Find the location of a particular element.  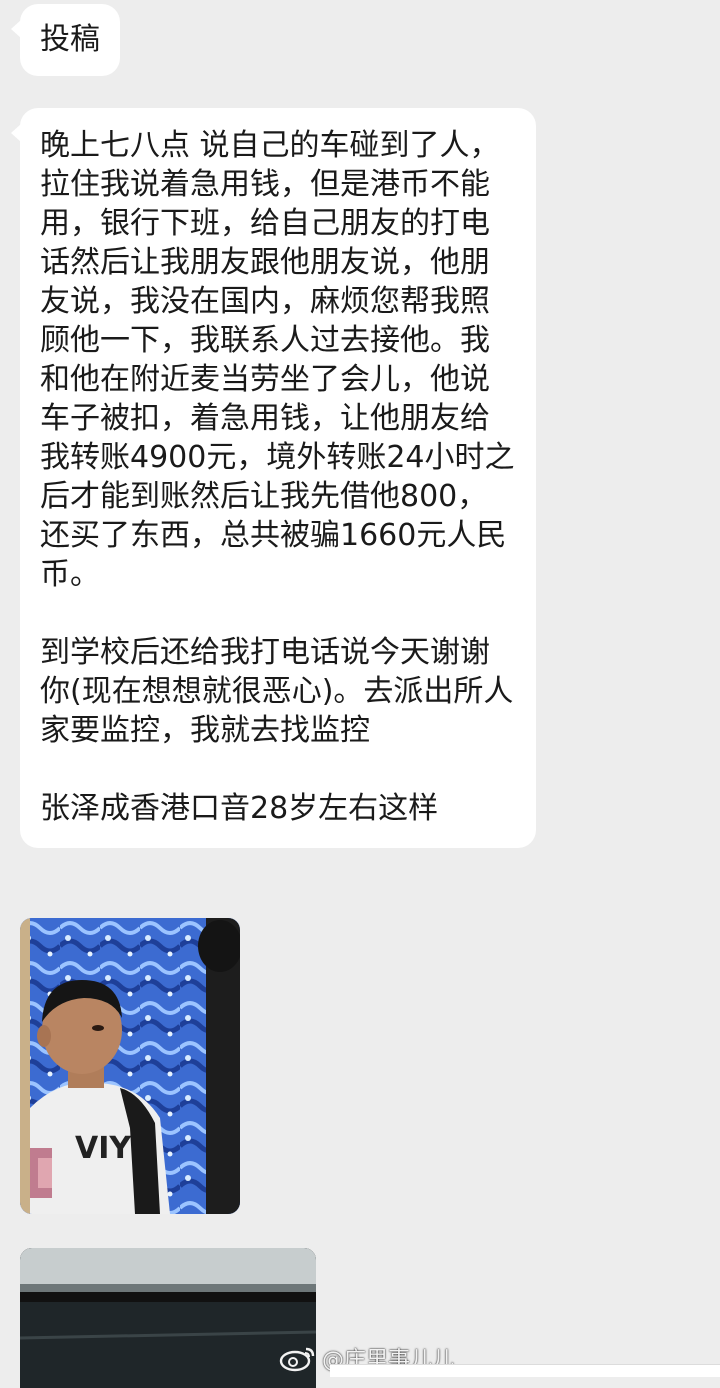

message-text: 投稿 is located at coordinates (70, 39).